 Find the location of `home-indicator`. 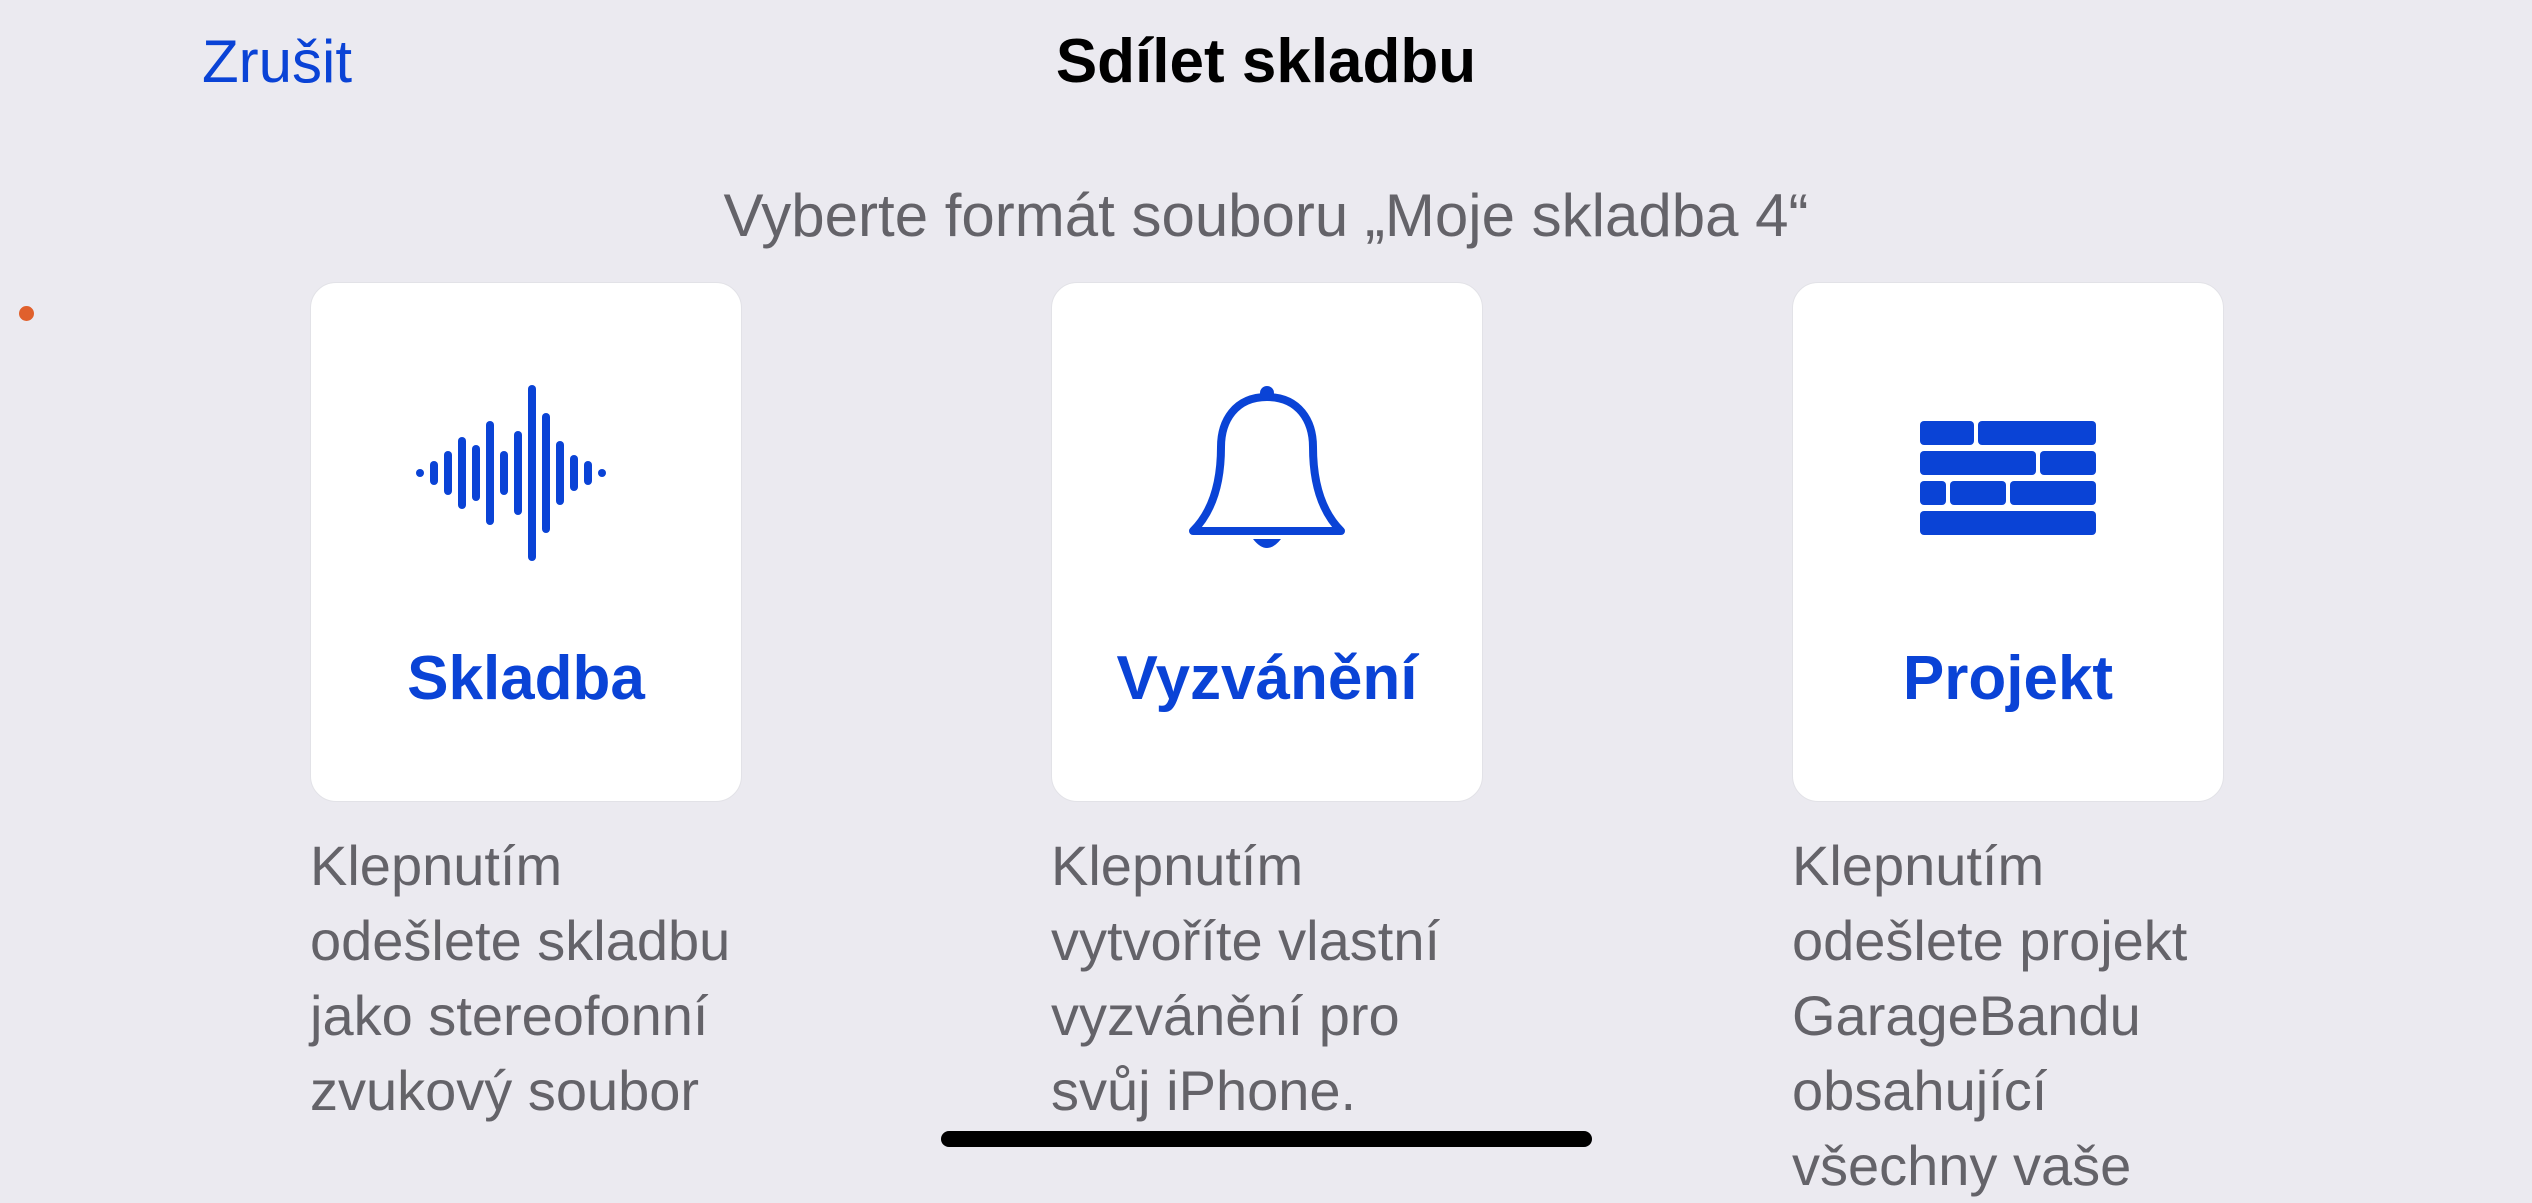

home-indicator is located at coordinates (1266, 1139).